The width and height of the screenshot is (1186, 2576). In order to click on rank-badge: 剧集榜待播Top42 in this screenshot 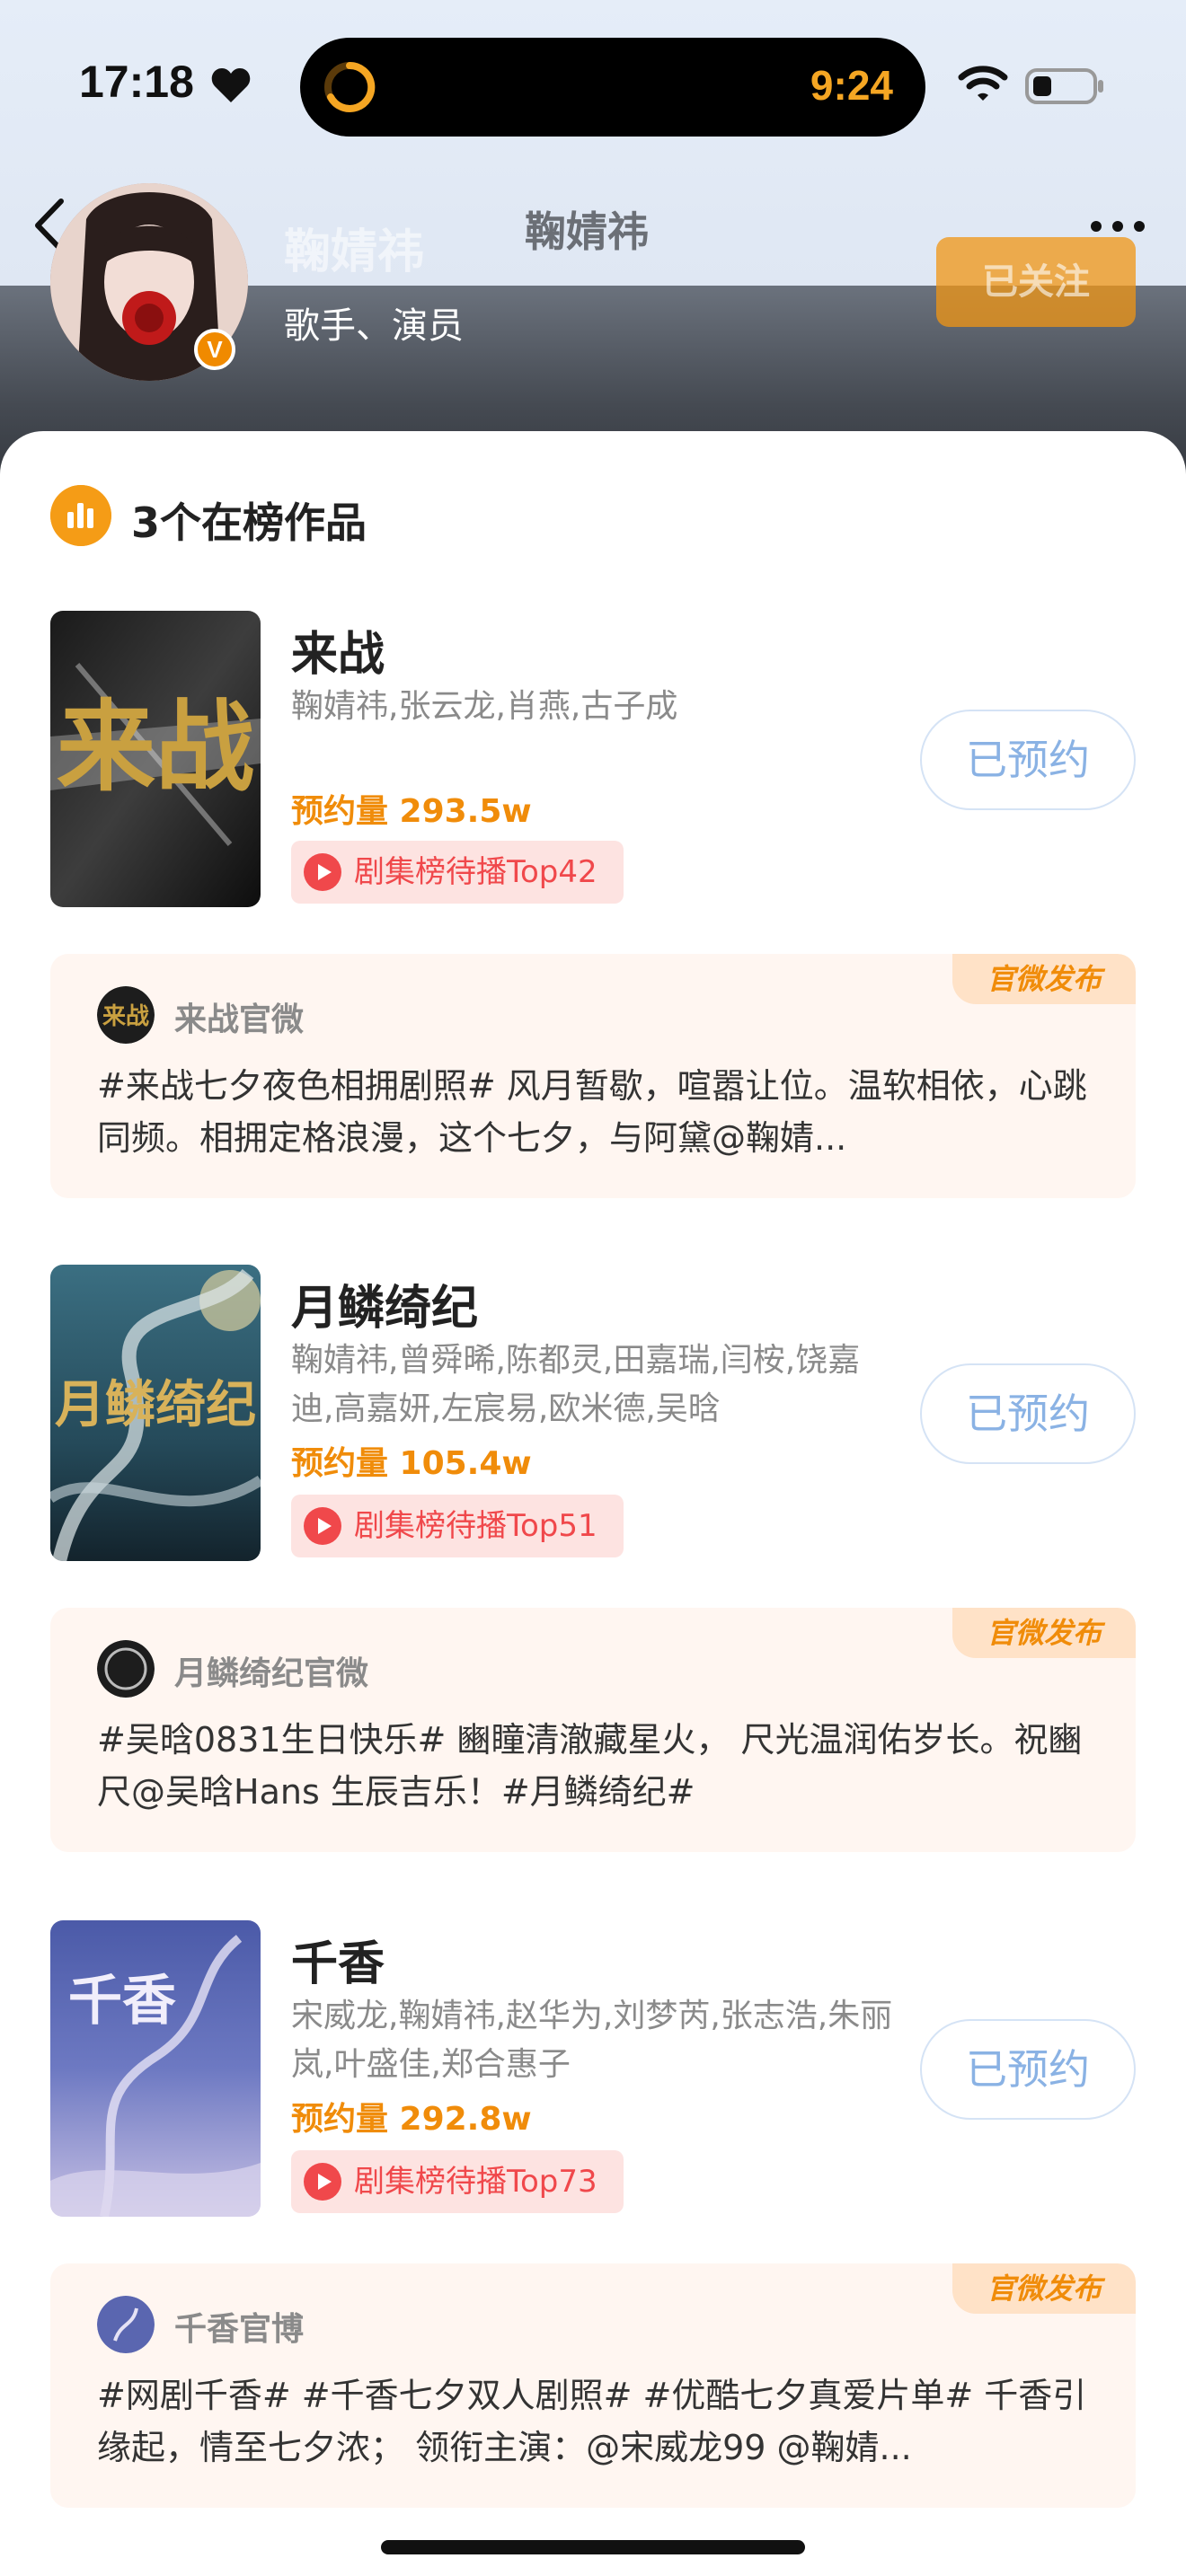, I will do `click(457, 872)`.